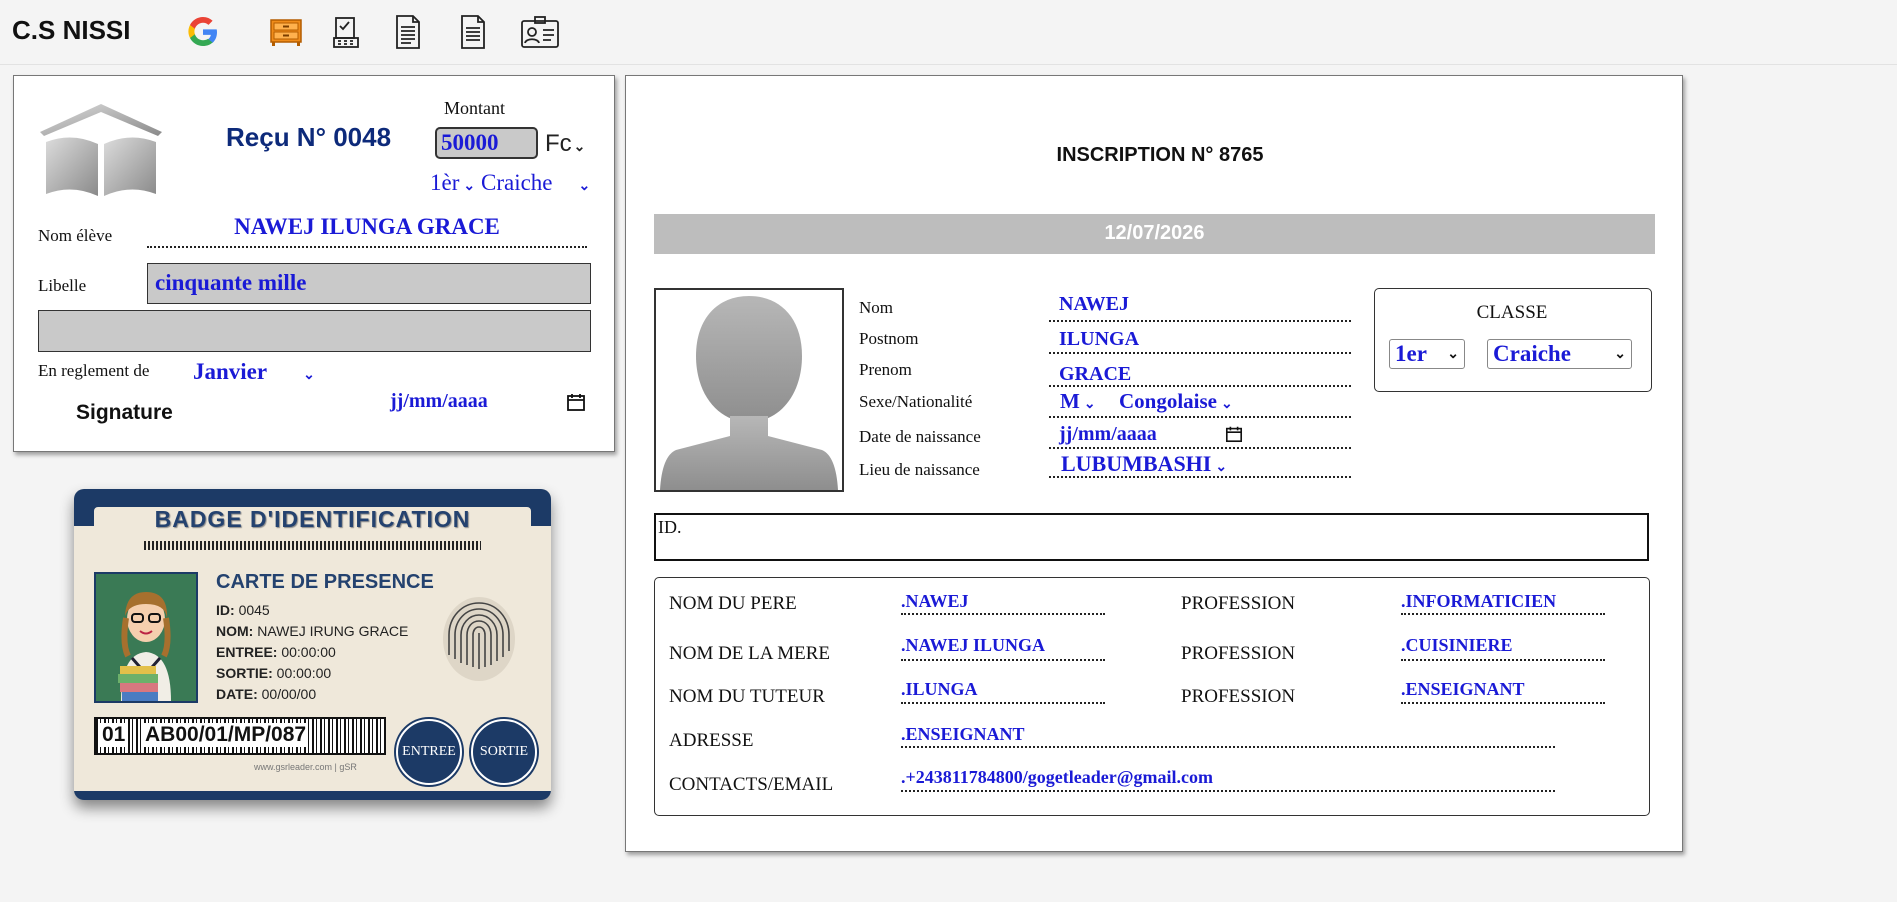 This screenshot has height=902, width=1897. What do you see at coordinates (247, 652) in the screenshot?
I see `badge-row-key: ENTREE:` at bounding box center [247, 652].